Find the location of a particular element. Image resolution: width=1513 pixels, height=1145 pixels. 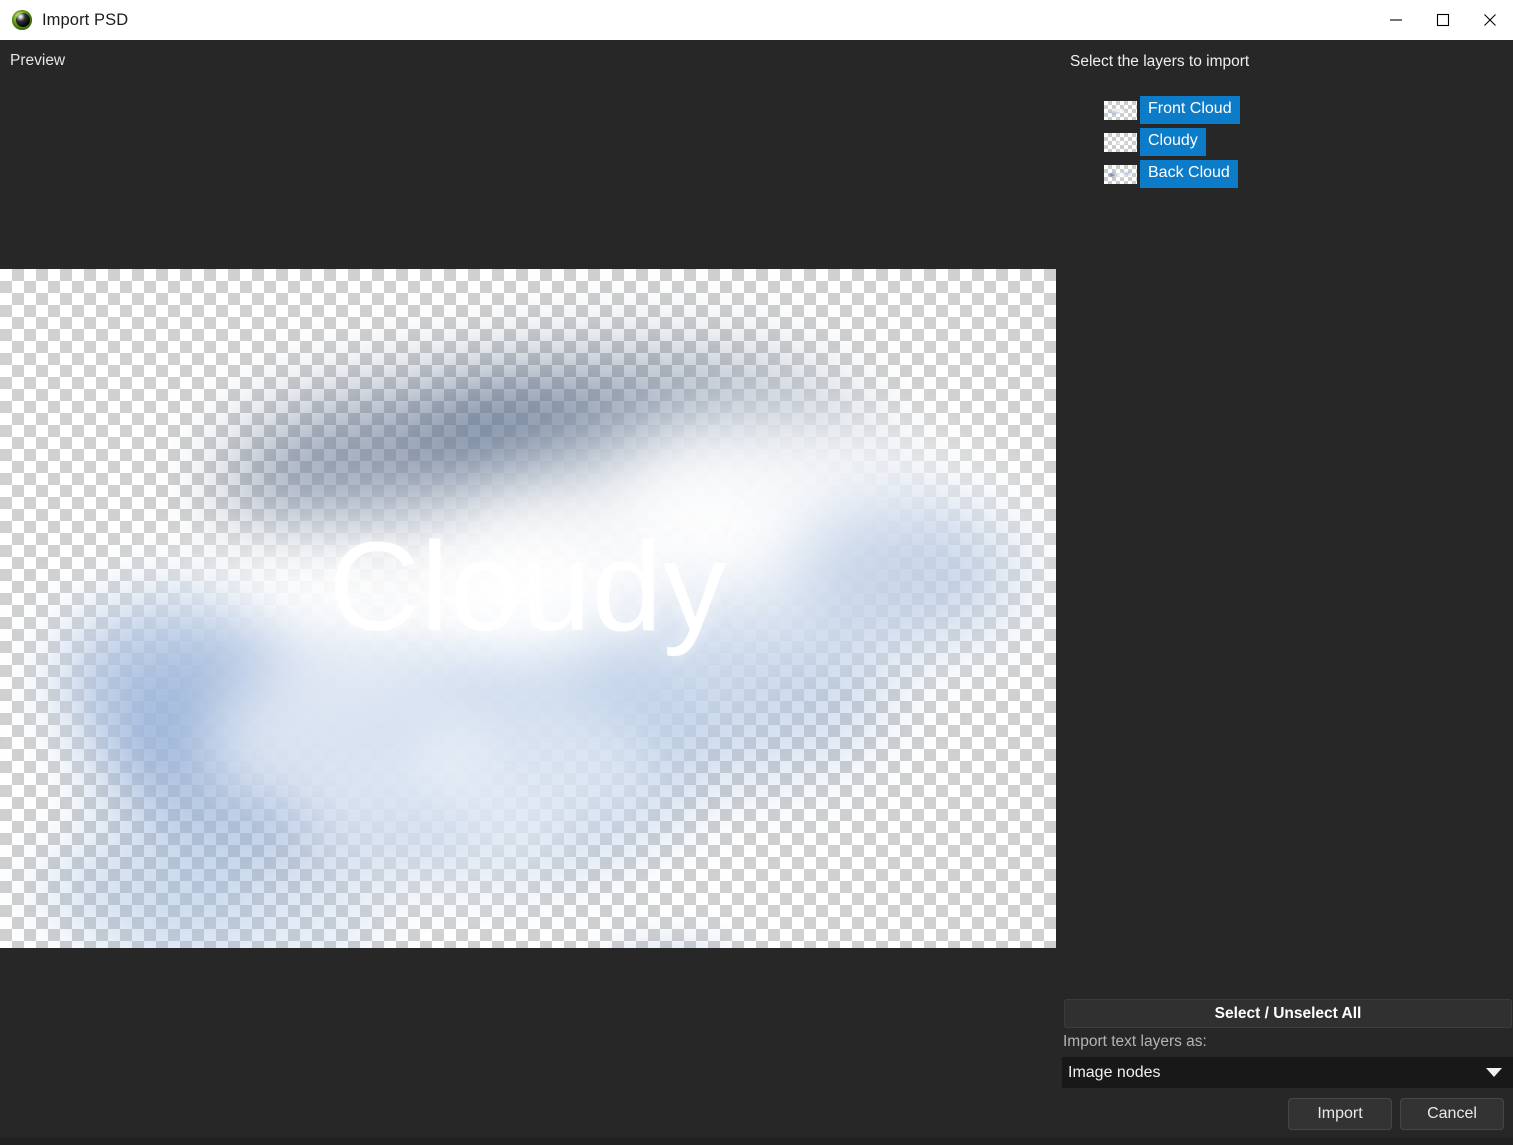

window-controls is located at coordinates (1442, 20).